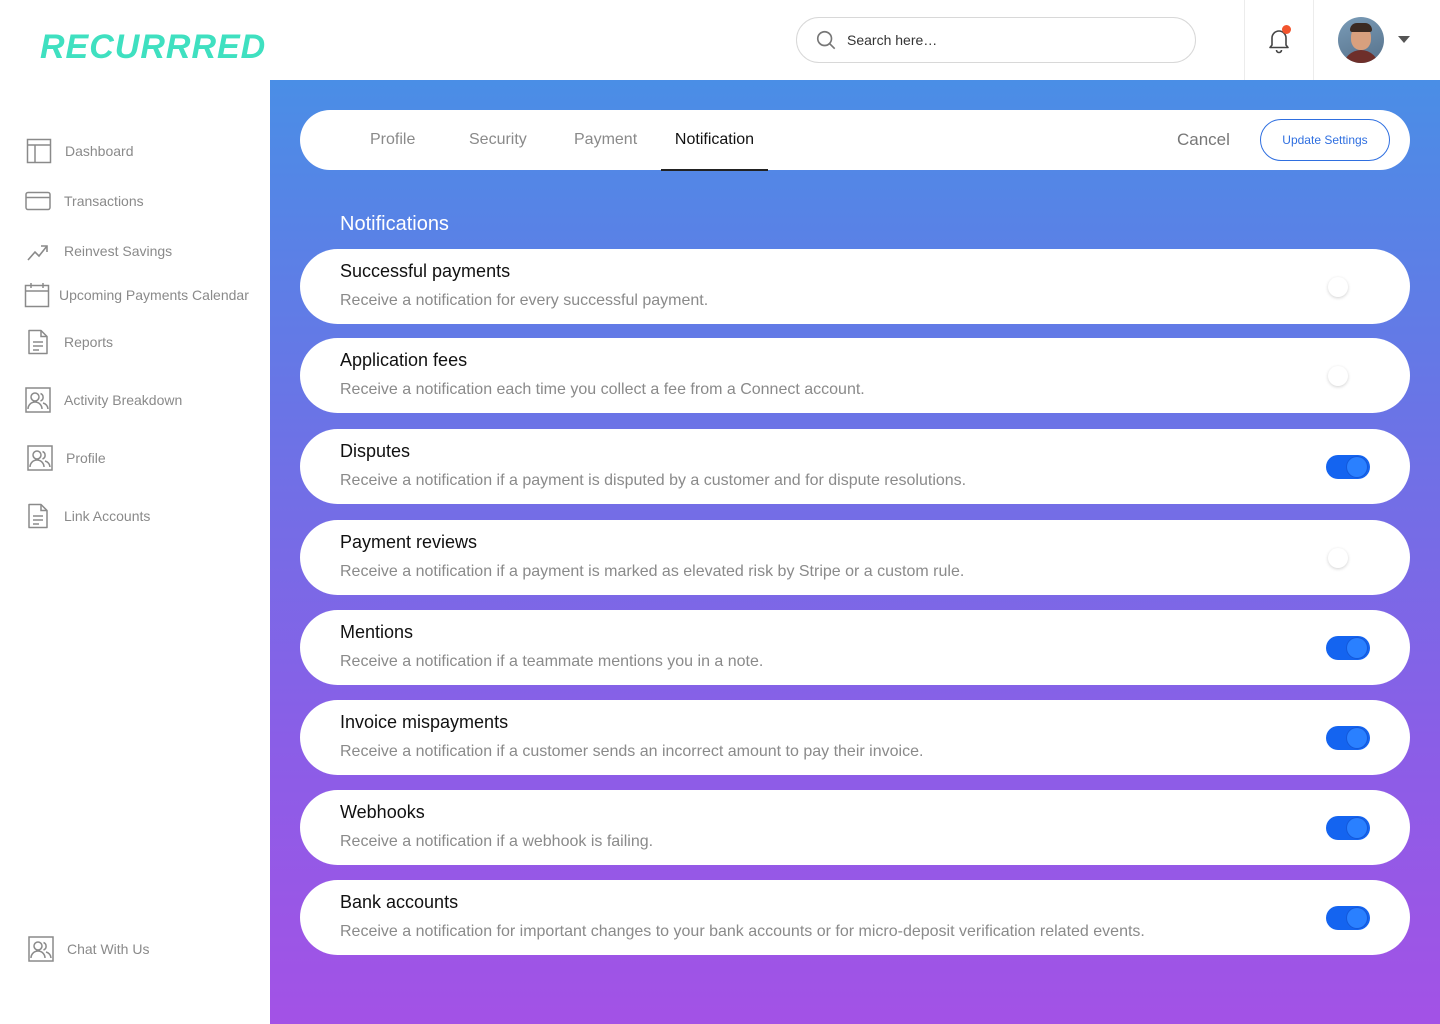 This screenshot has height=1024, width=1440. What do you see at coordinates (377, 632) in the screenshot?
I see `notification-title: Mentions` at bounding box center [377, 632].